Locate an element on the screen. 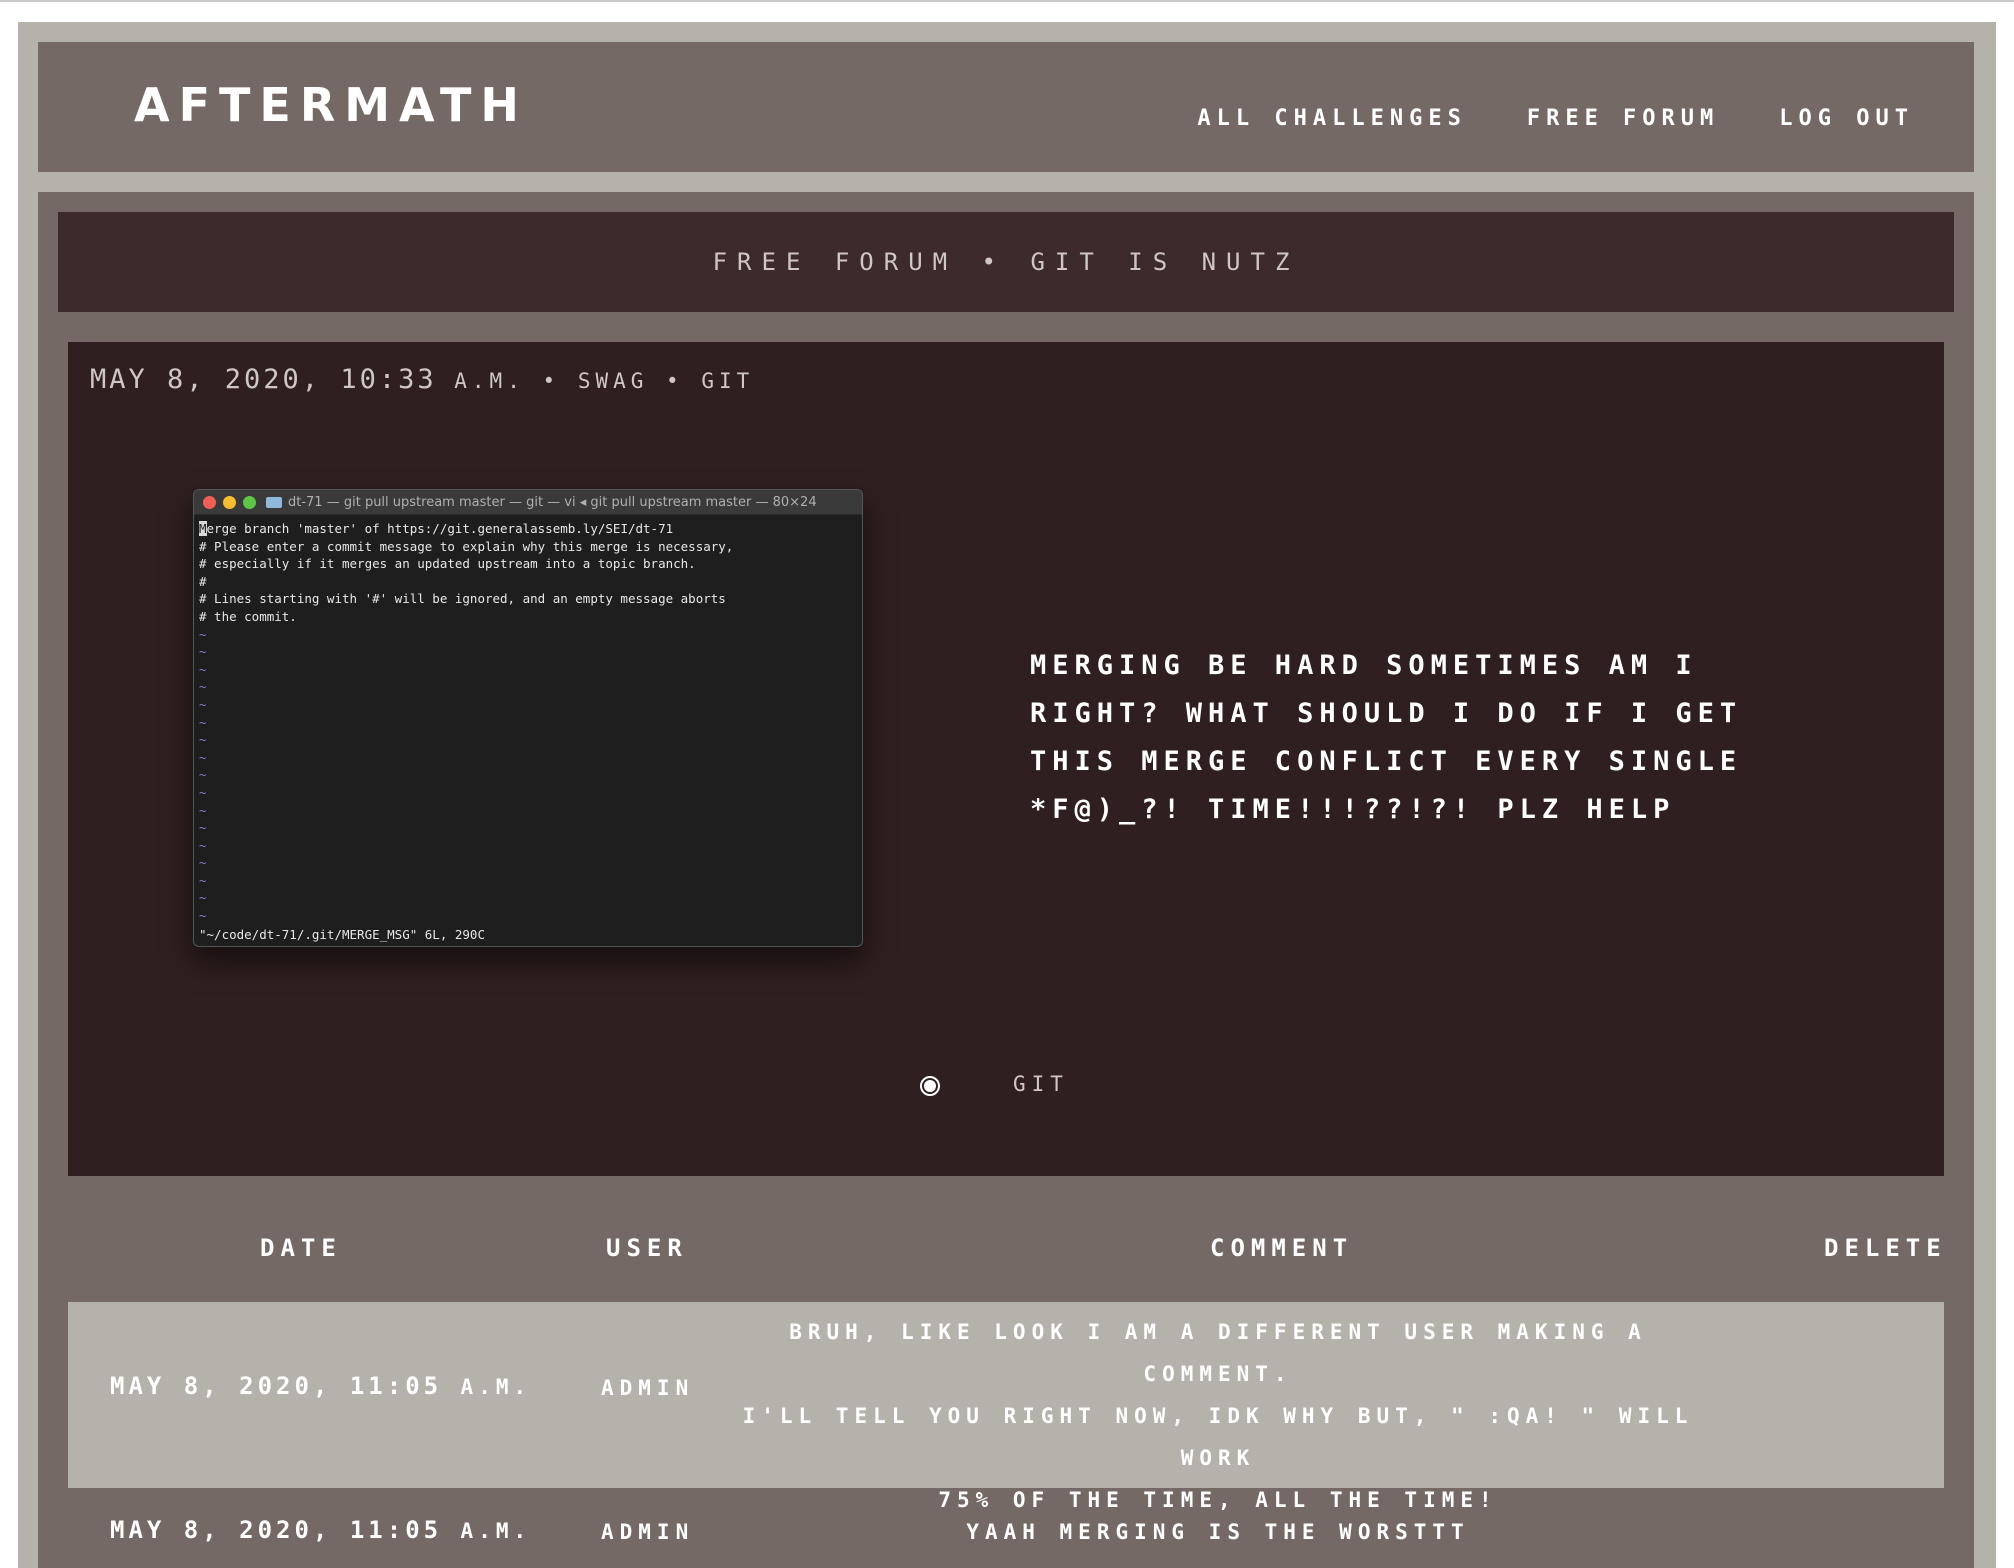  minimize-dot-icon is located at coordinates (229, 502).